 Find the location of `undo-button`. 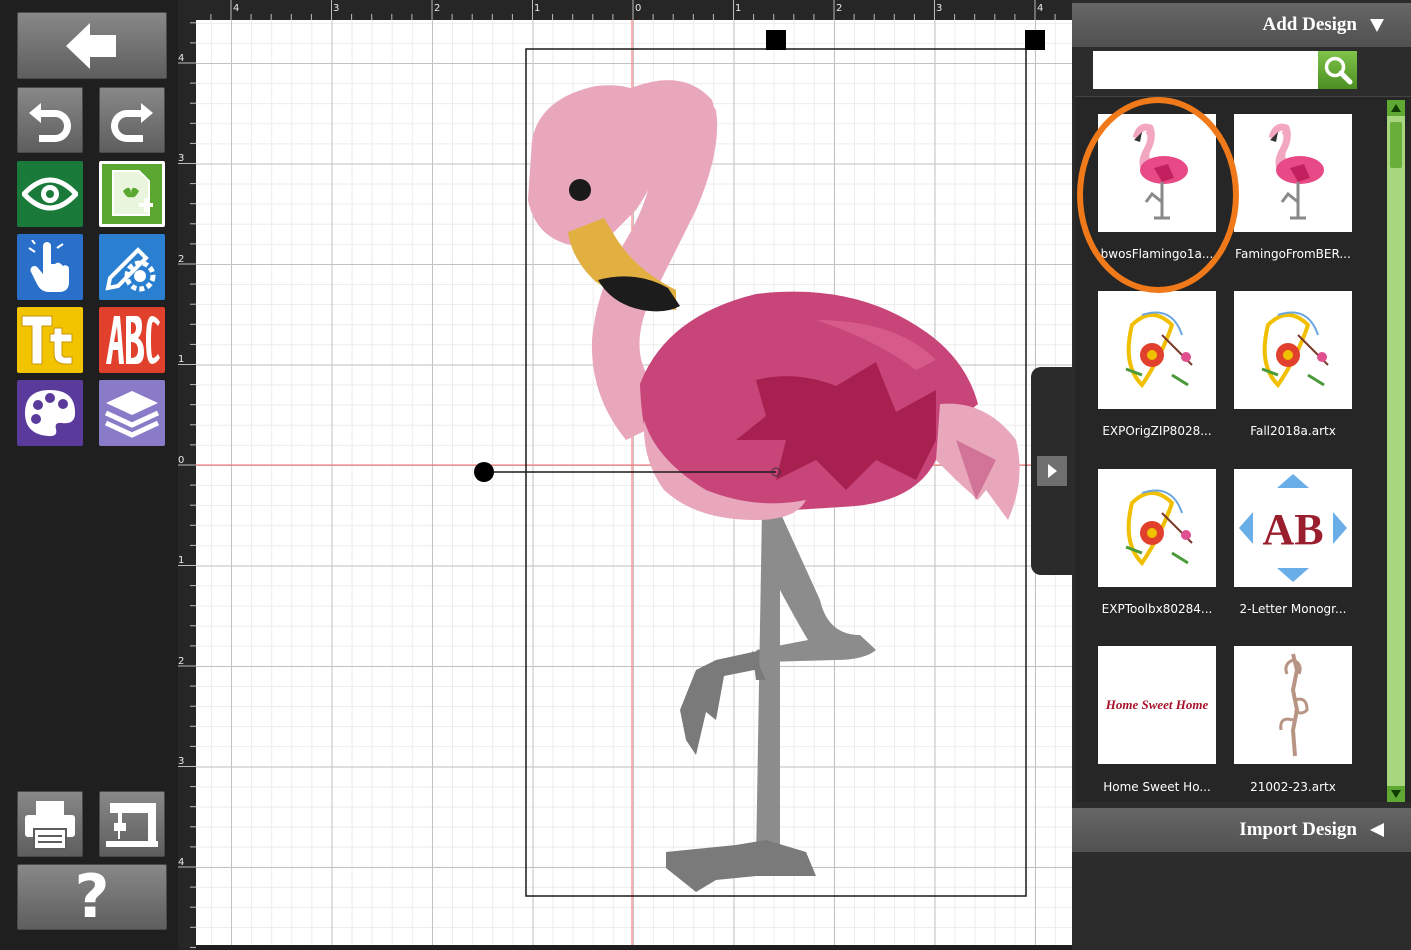

undo-button is located at coordinates (50, 120).